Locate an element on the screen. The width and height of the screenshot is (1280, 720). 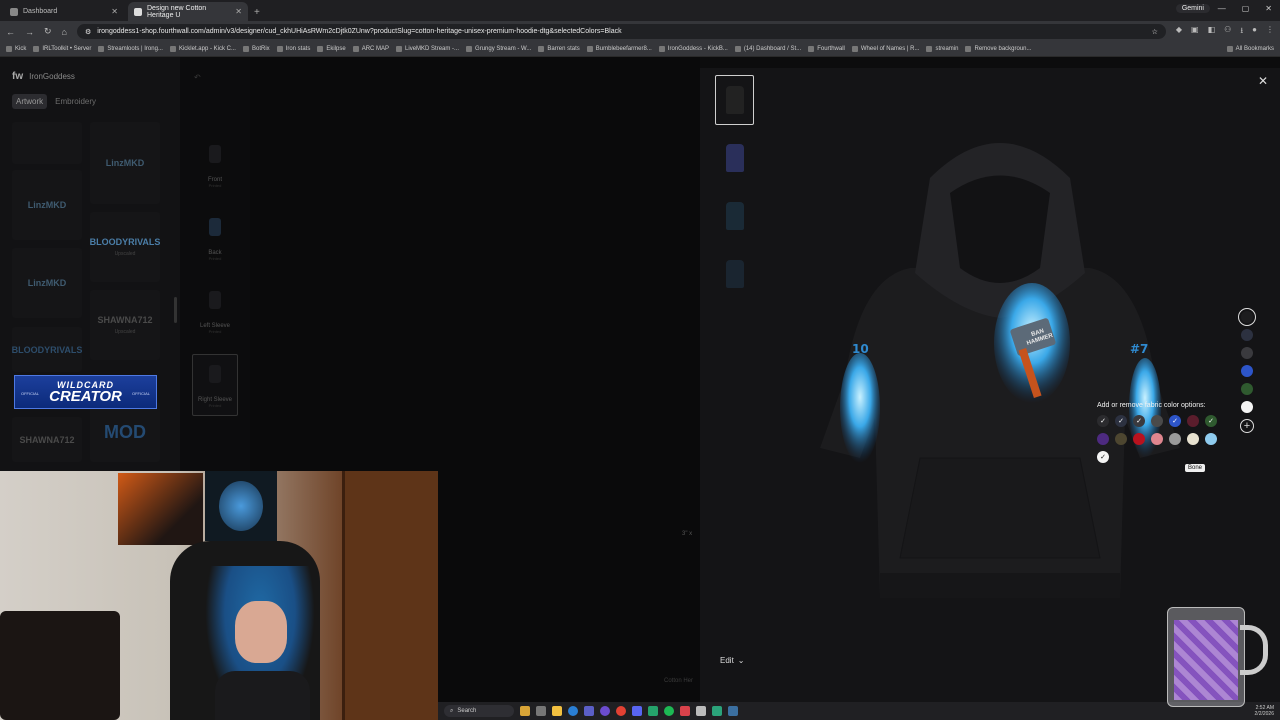
reload-icon: ↻ is located at coordinates (48, 31).